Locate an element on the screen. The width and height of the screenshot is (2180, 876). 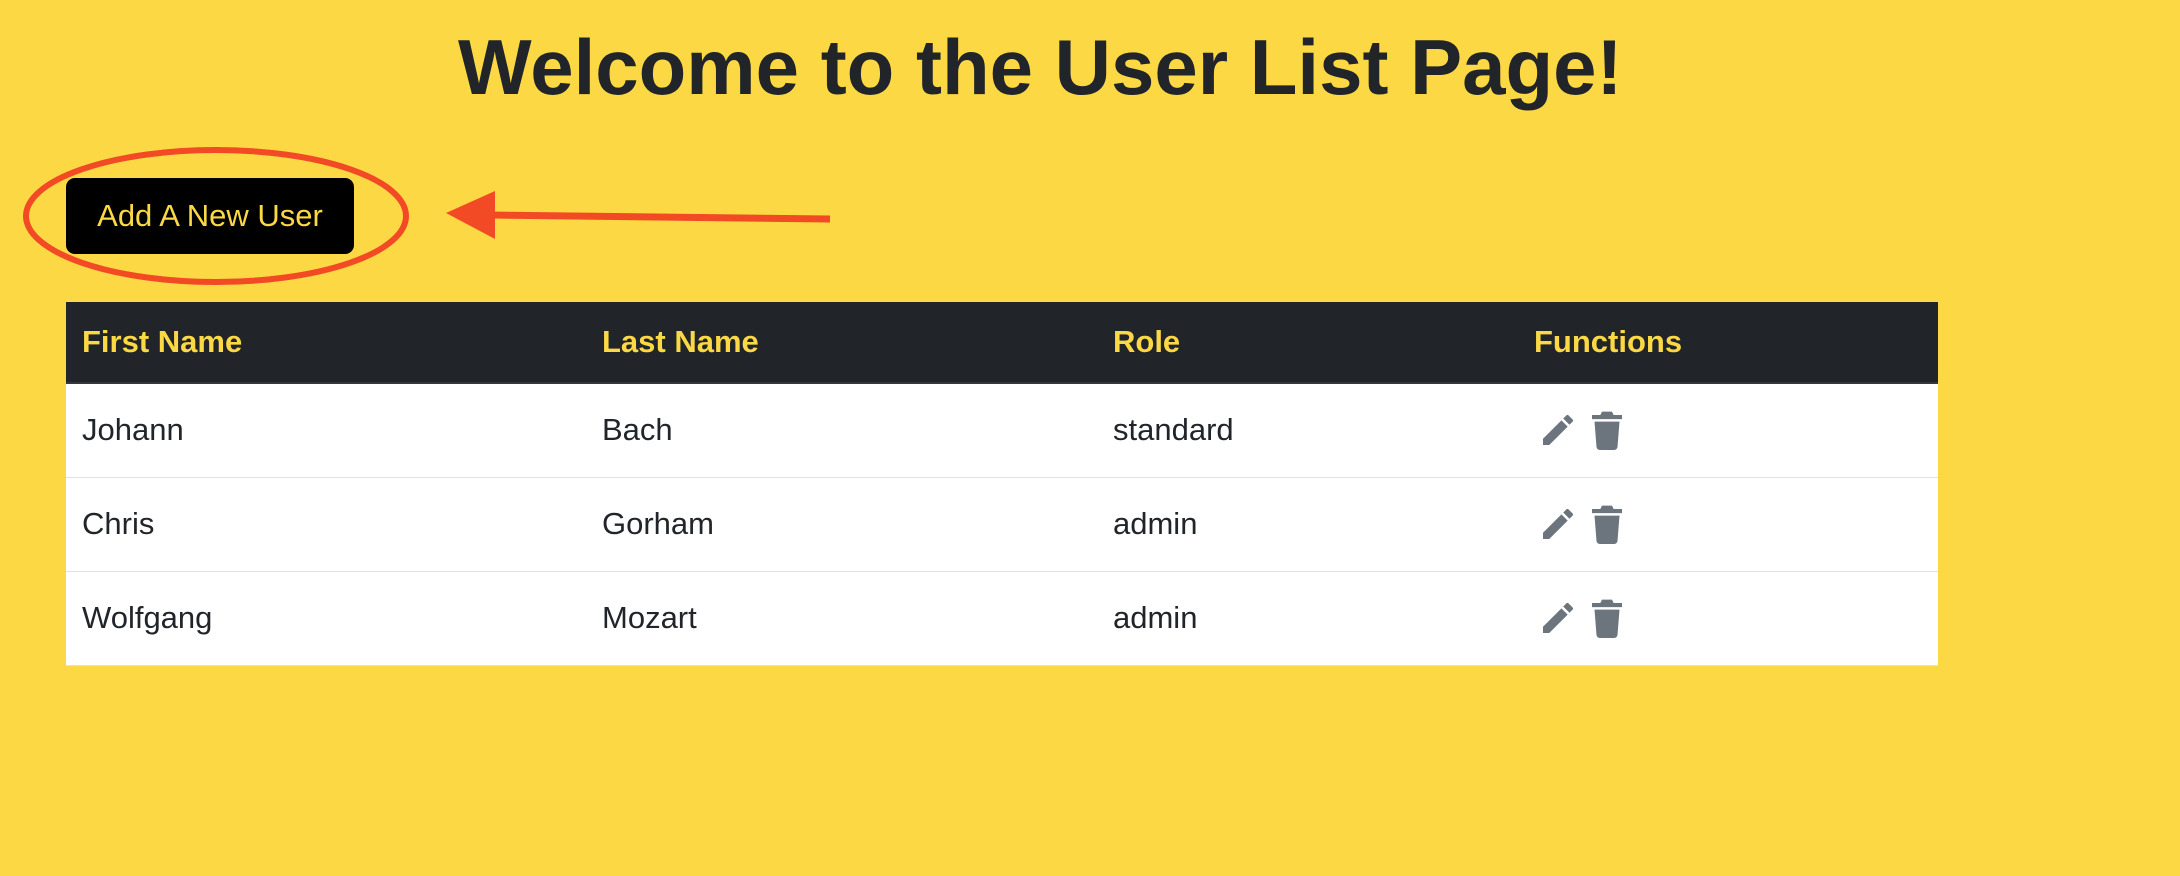
annotation-arrowhead is located at coordinates (470, 215).